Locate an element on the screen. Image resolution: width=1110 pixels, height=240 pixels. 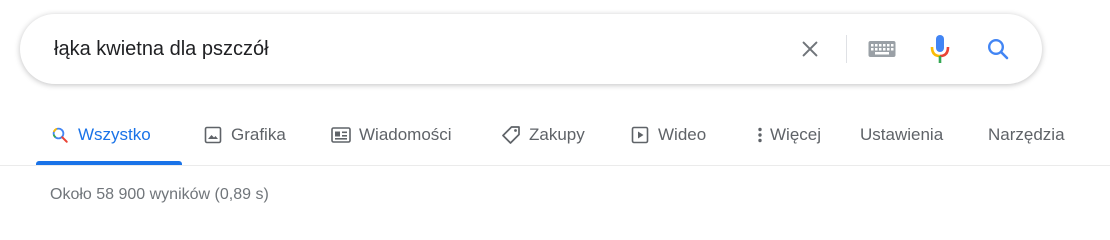
tab-shopping: Zakupy is located at coordinates (543, 135).